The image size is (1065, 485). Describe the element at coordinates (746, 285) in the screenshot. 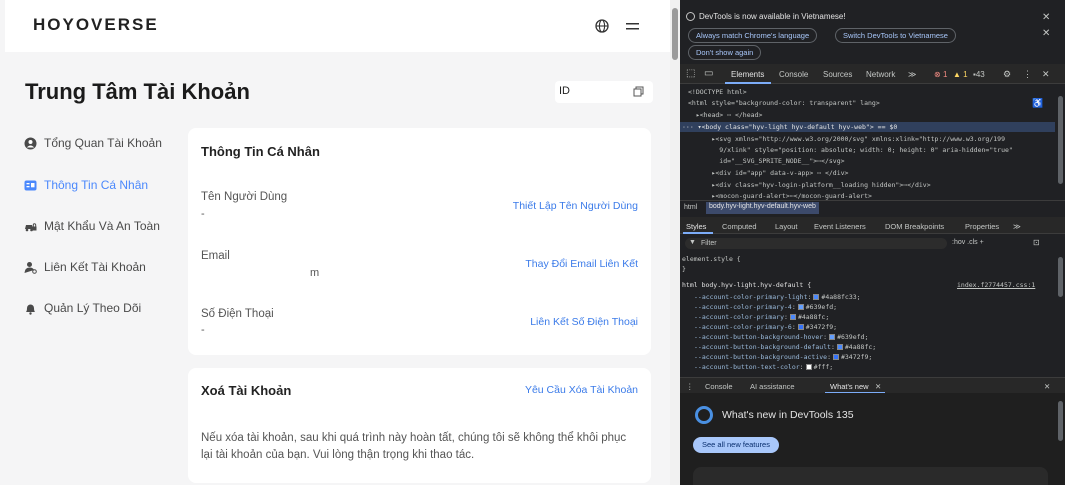

I see `rule-selector: html body.hyv-light.hyv-default {` at that location.